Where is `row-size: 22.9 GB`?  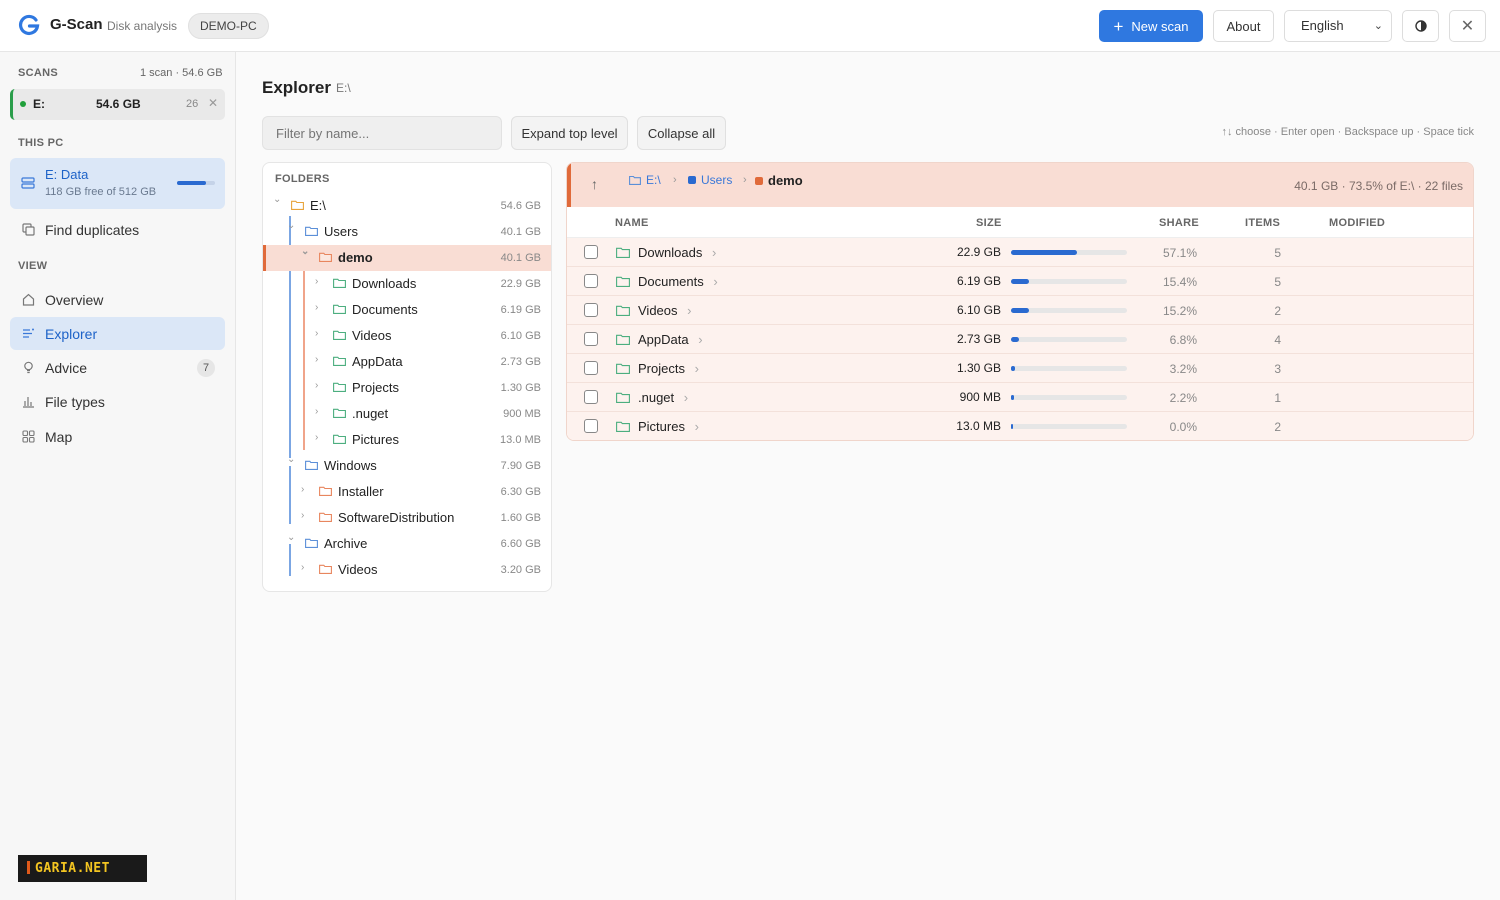 row-size: 22.9 GB is located at coordinates (978, 252).